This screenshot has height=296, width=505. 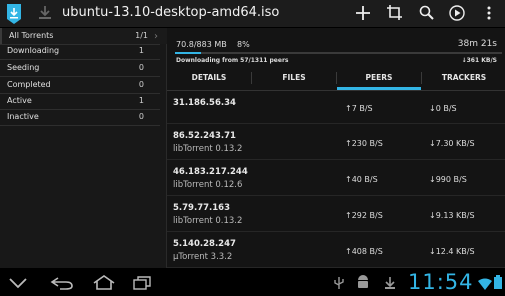 What do you see at coordinates (339, 284) in the screenshot?
I see `usb-debug-icon` at bounding box center [339, 284].